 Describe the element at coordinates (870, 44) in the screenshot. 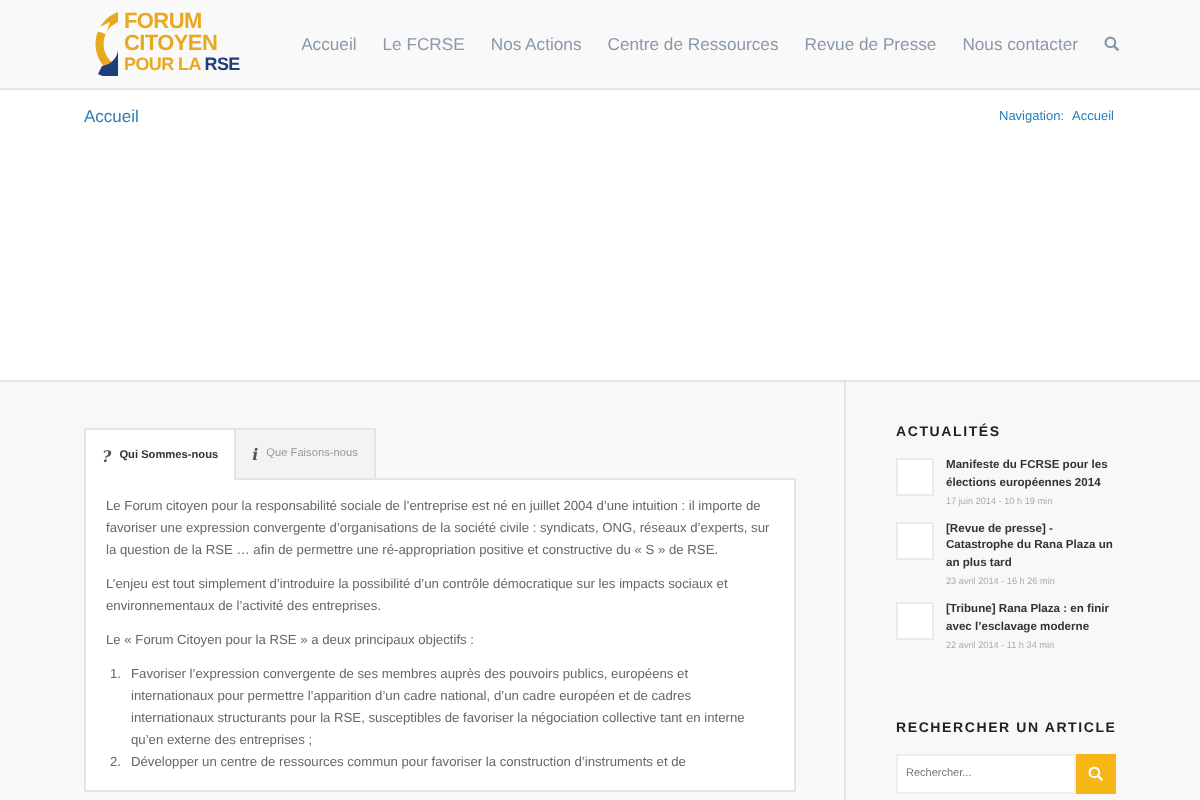

I see `nav-link: Revue de Presse` at that location.